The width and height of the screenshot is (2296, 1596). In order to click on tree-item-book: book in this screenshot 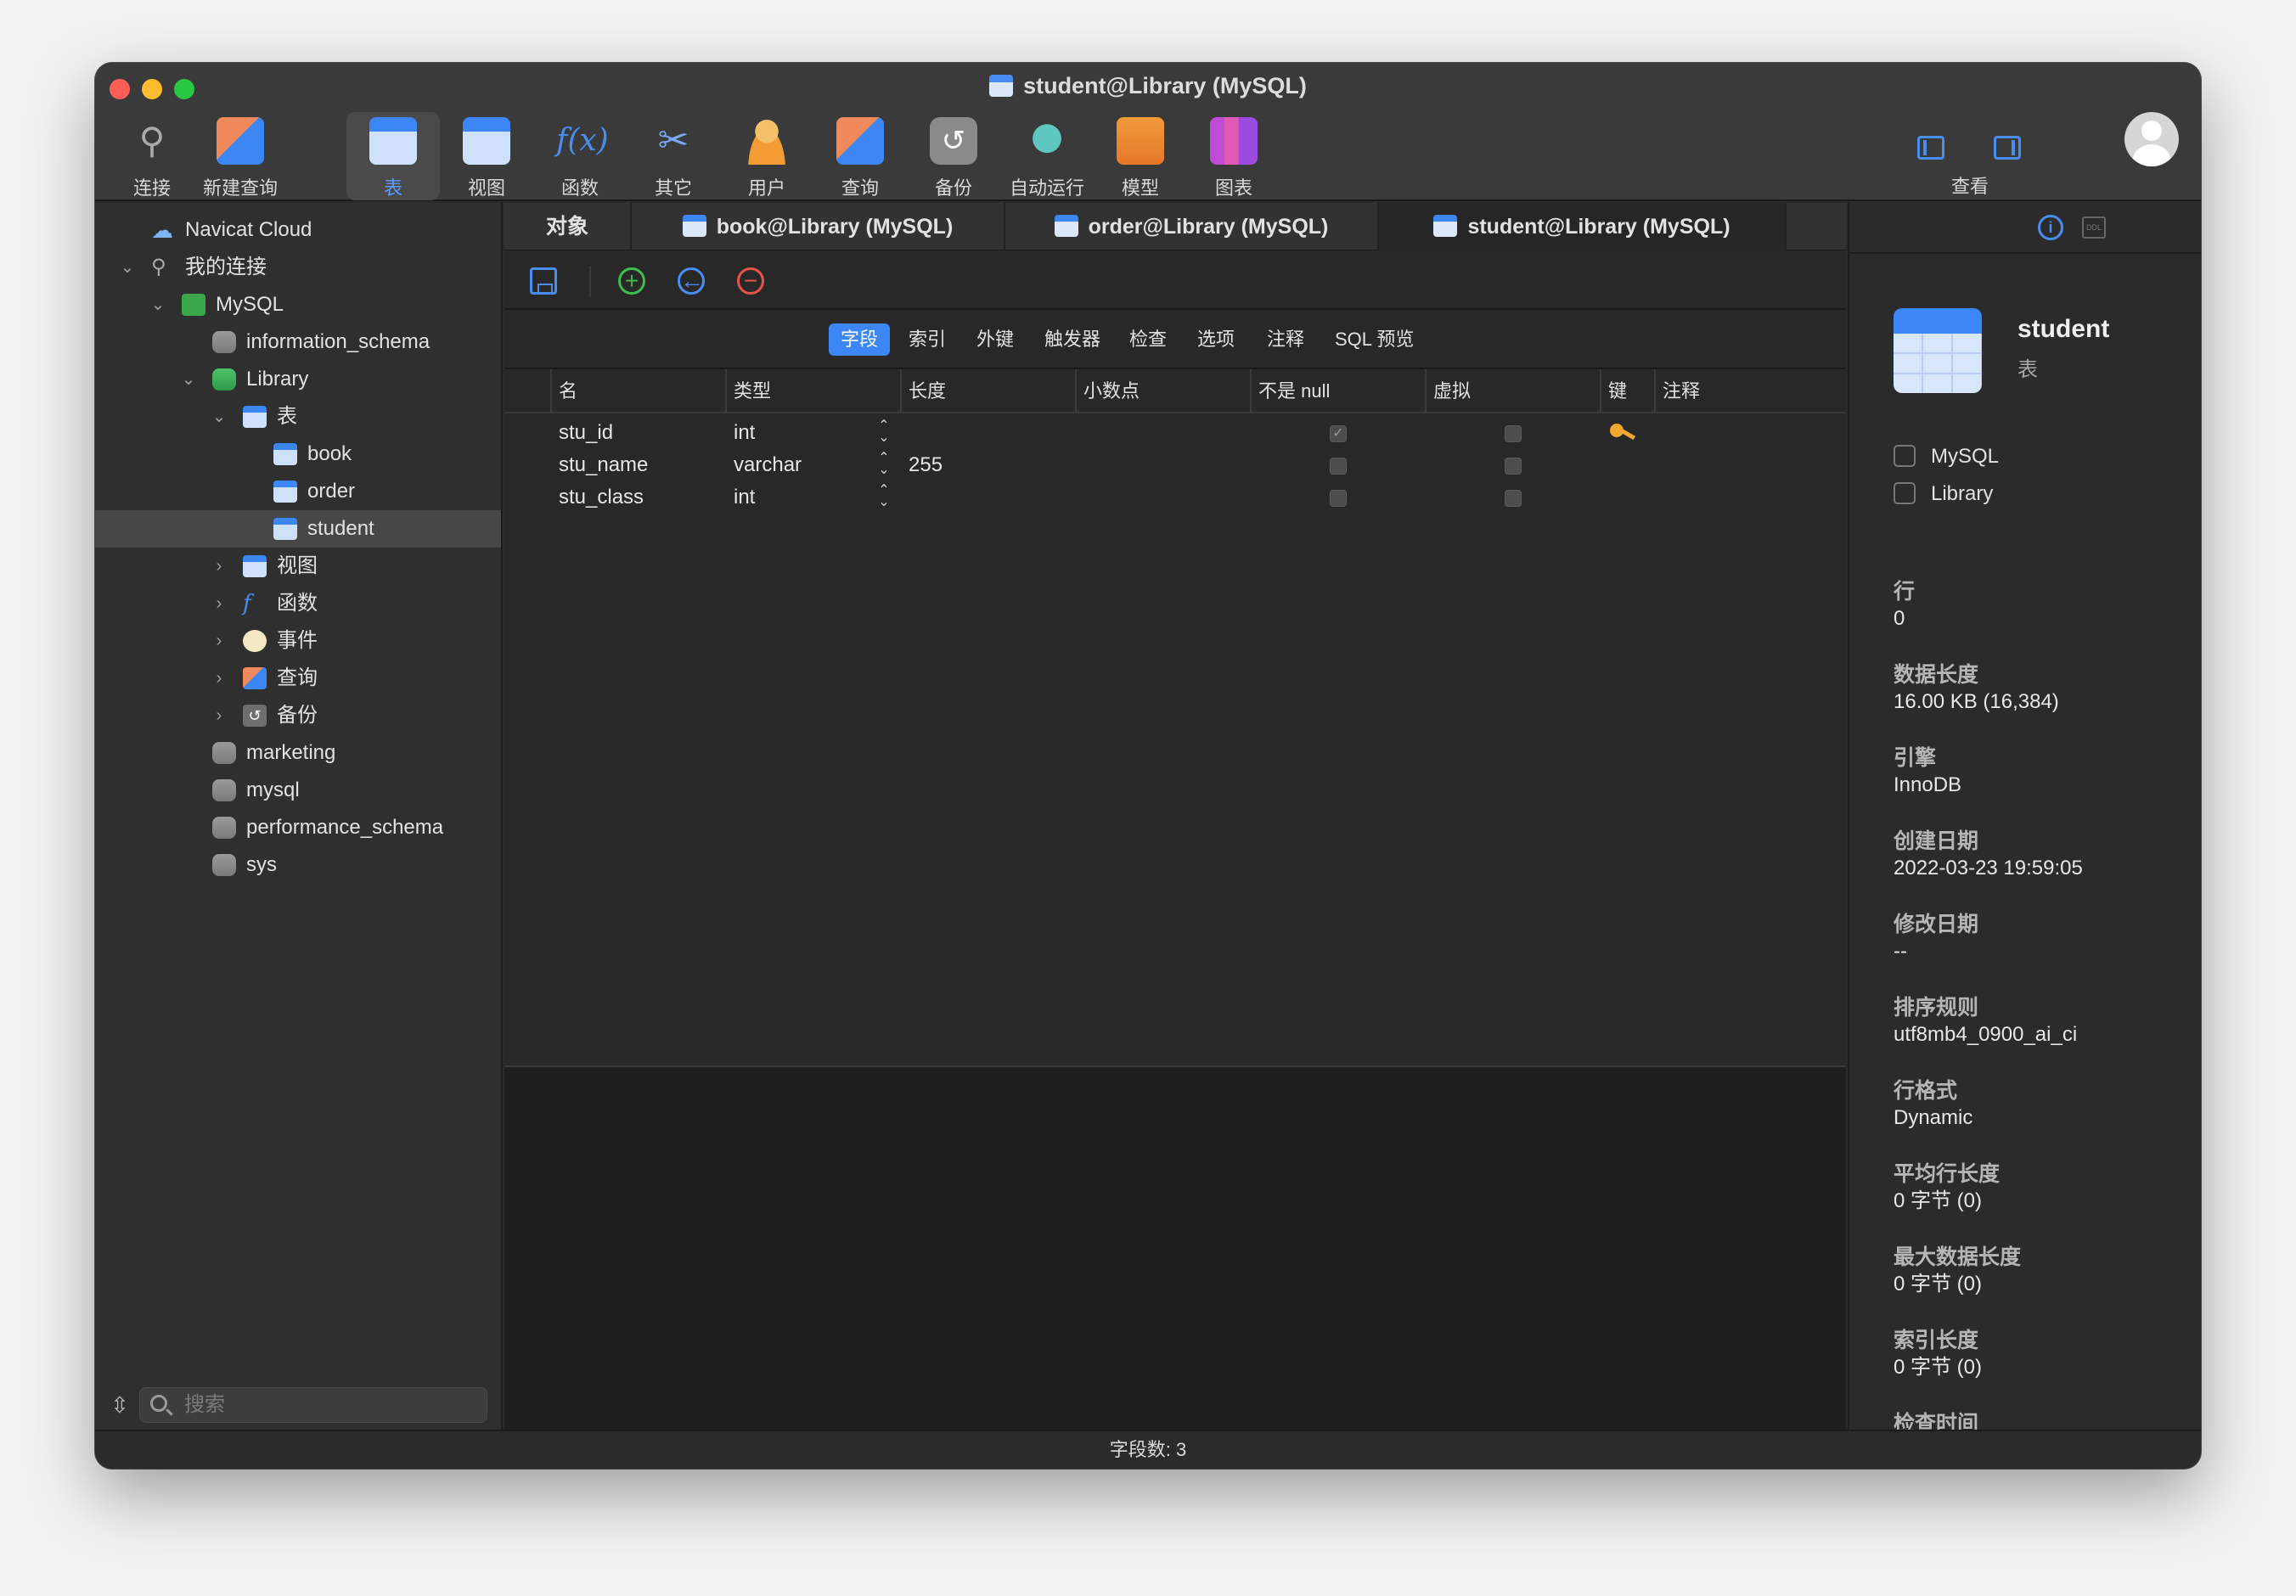, I will do `click(298, 454)`.